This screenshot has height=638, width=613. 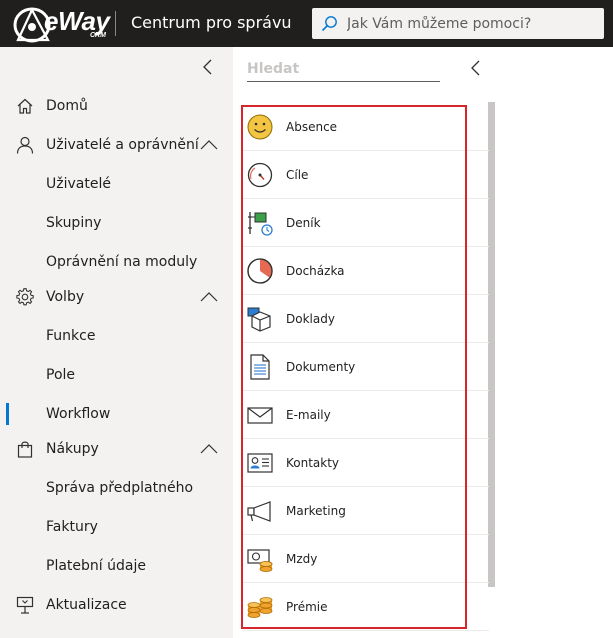 I want to click on nav-item-label: Oprávnění na moduly, so click(x=122, y=262).